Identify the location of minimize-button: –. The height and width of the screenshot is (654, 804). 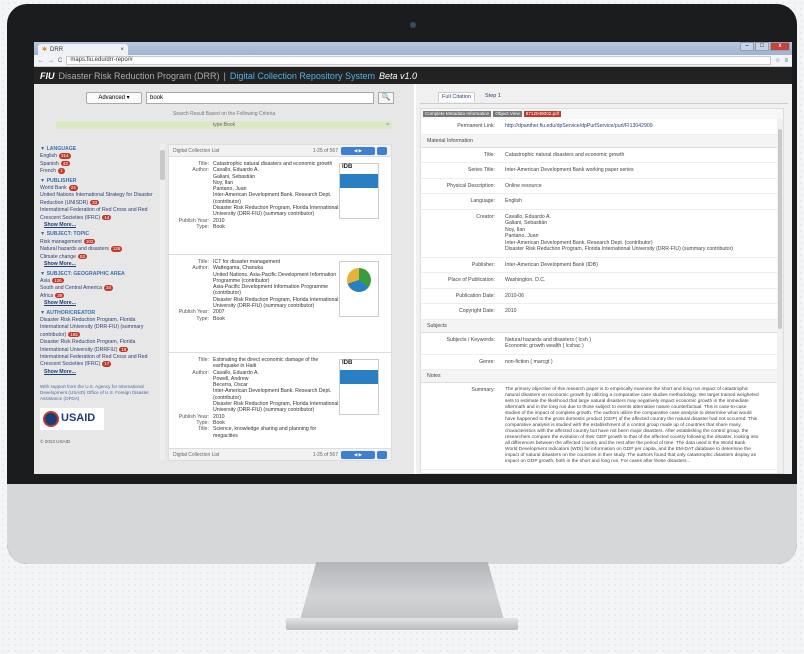
(747, 46).